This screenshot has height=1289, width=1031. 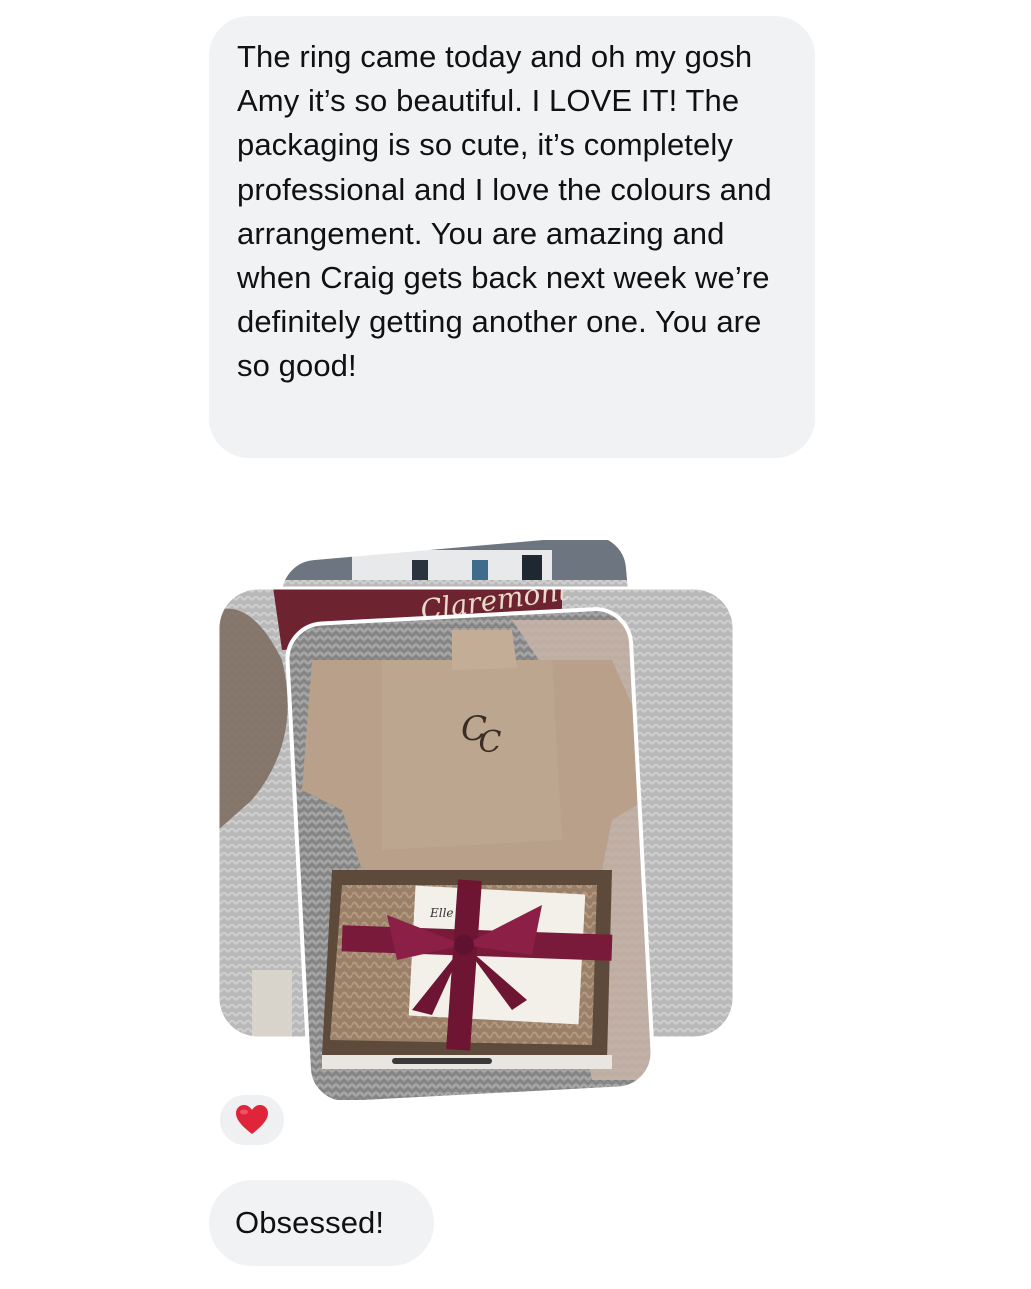 I want to click on message-bubble-received: Obsessed!, so click(x=321, y=1223).